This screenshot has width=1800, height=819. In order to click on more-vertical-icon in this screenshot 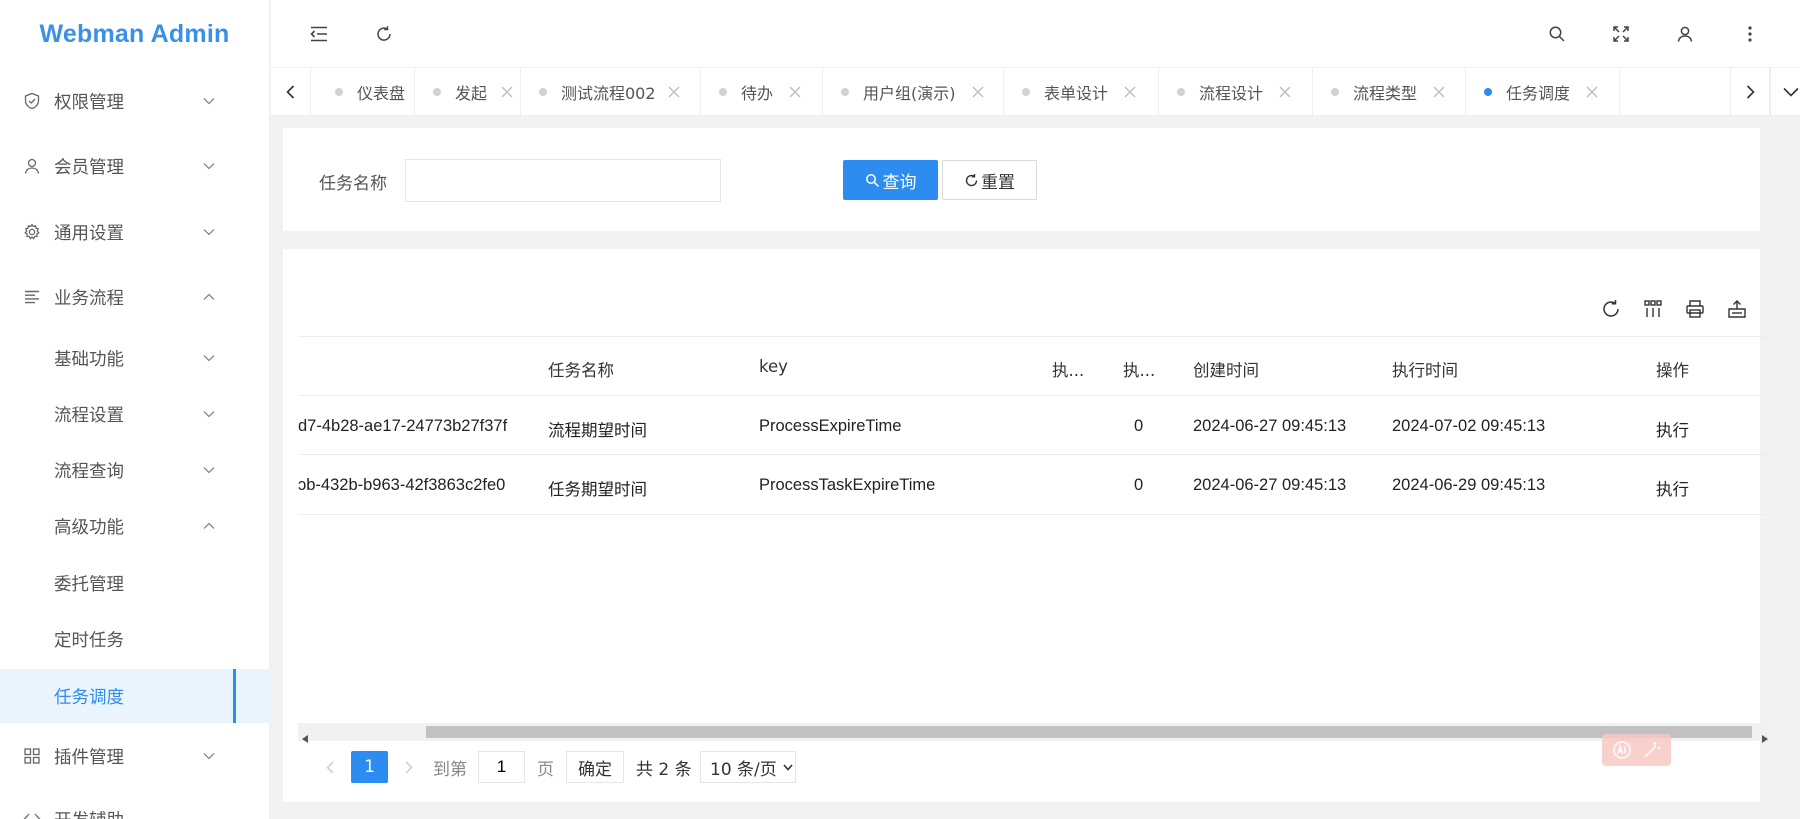, I will do `click(1750, 34)`.